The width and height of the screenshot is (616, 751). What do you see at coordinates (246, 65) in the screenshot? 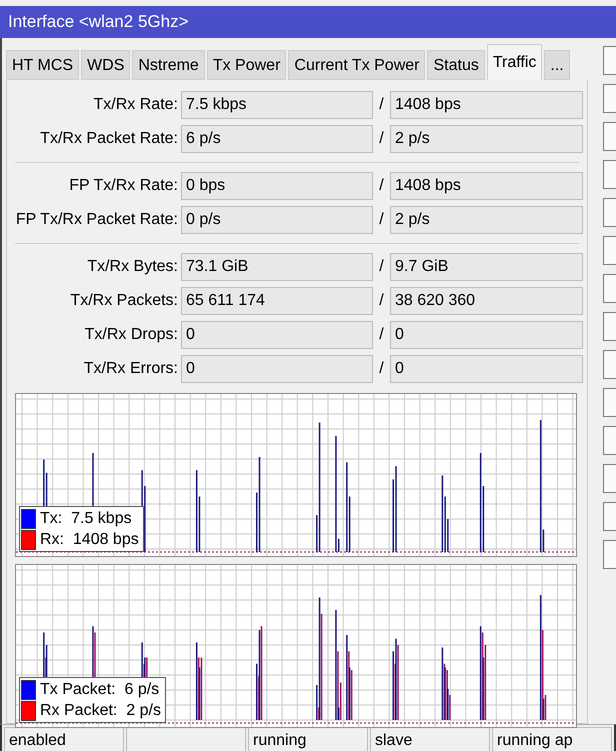
I see `tab: Tx Power` at bounding box center [246, 65].